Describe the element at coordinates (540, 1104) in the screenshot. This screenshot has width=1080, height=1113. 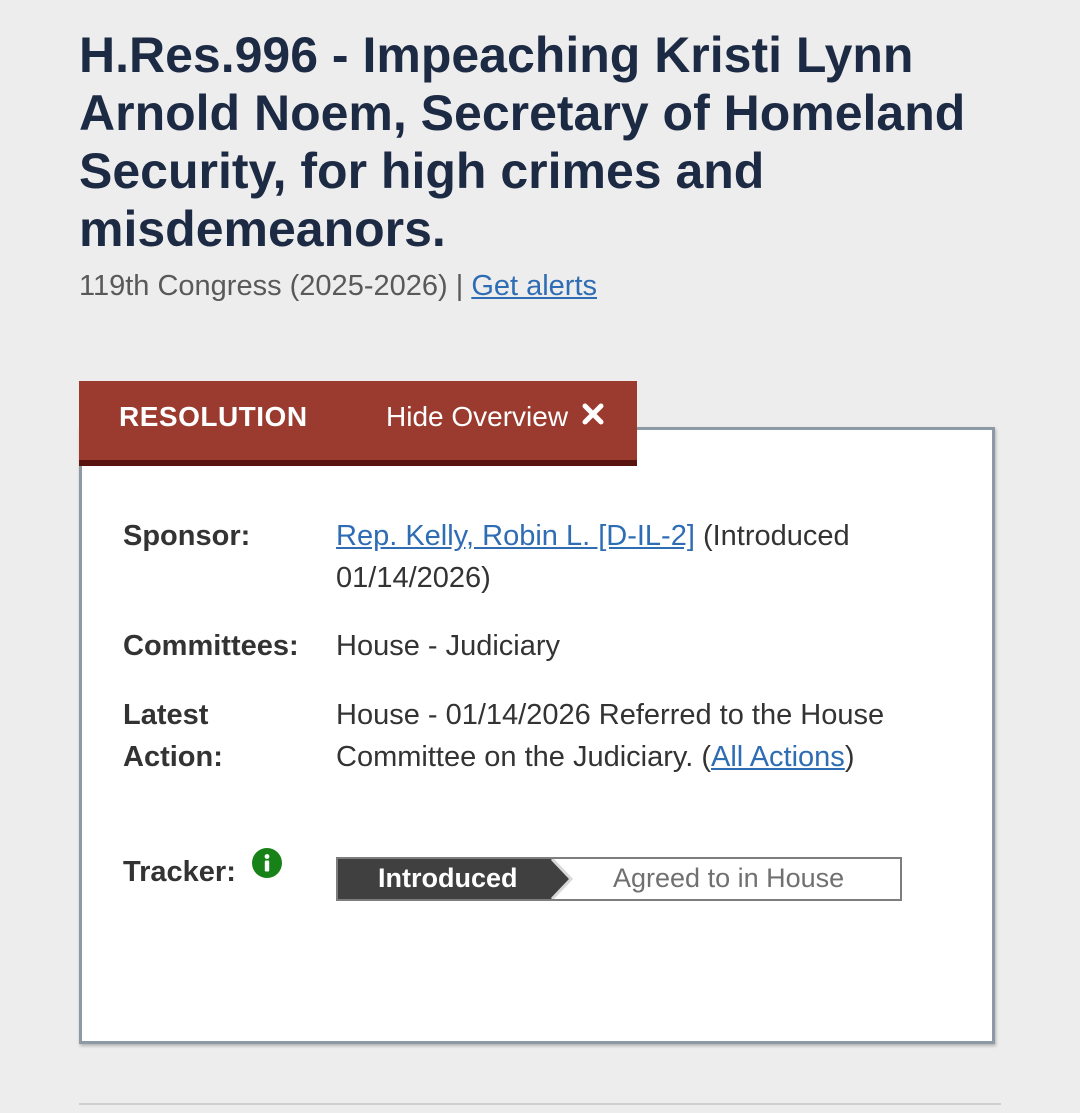
I see `section-divider` at that location.